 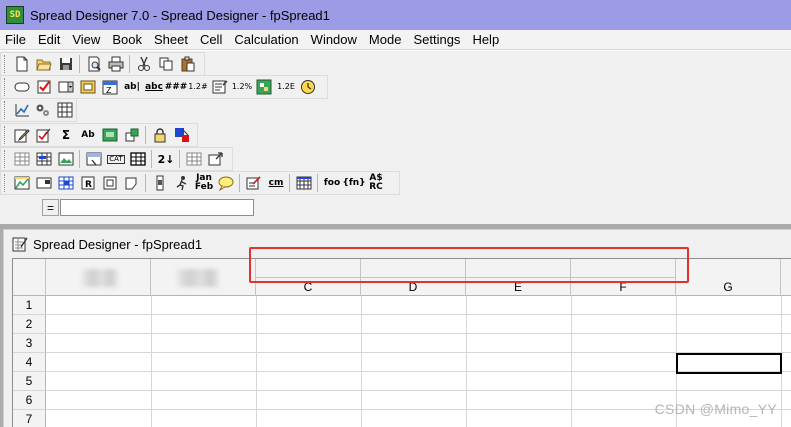 What do you see at coordinates (22, 110) in the screenshot?
I see `chart-icon` at bounding box center [22, 110].